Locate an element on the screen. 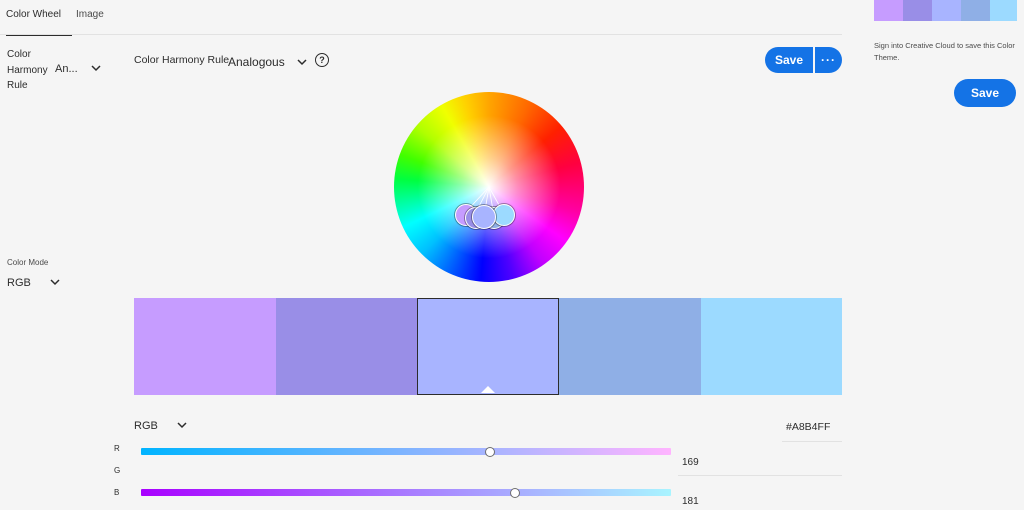  panel-save-button: Save is located at coordinates (985, 93).